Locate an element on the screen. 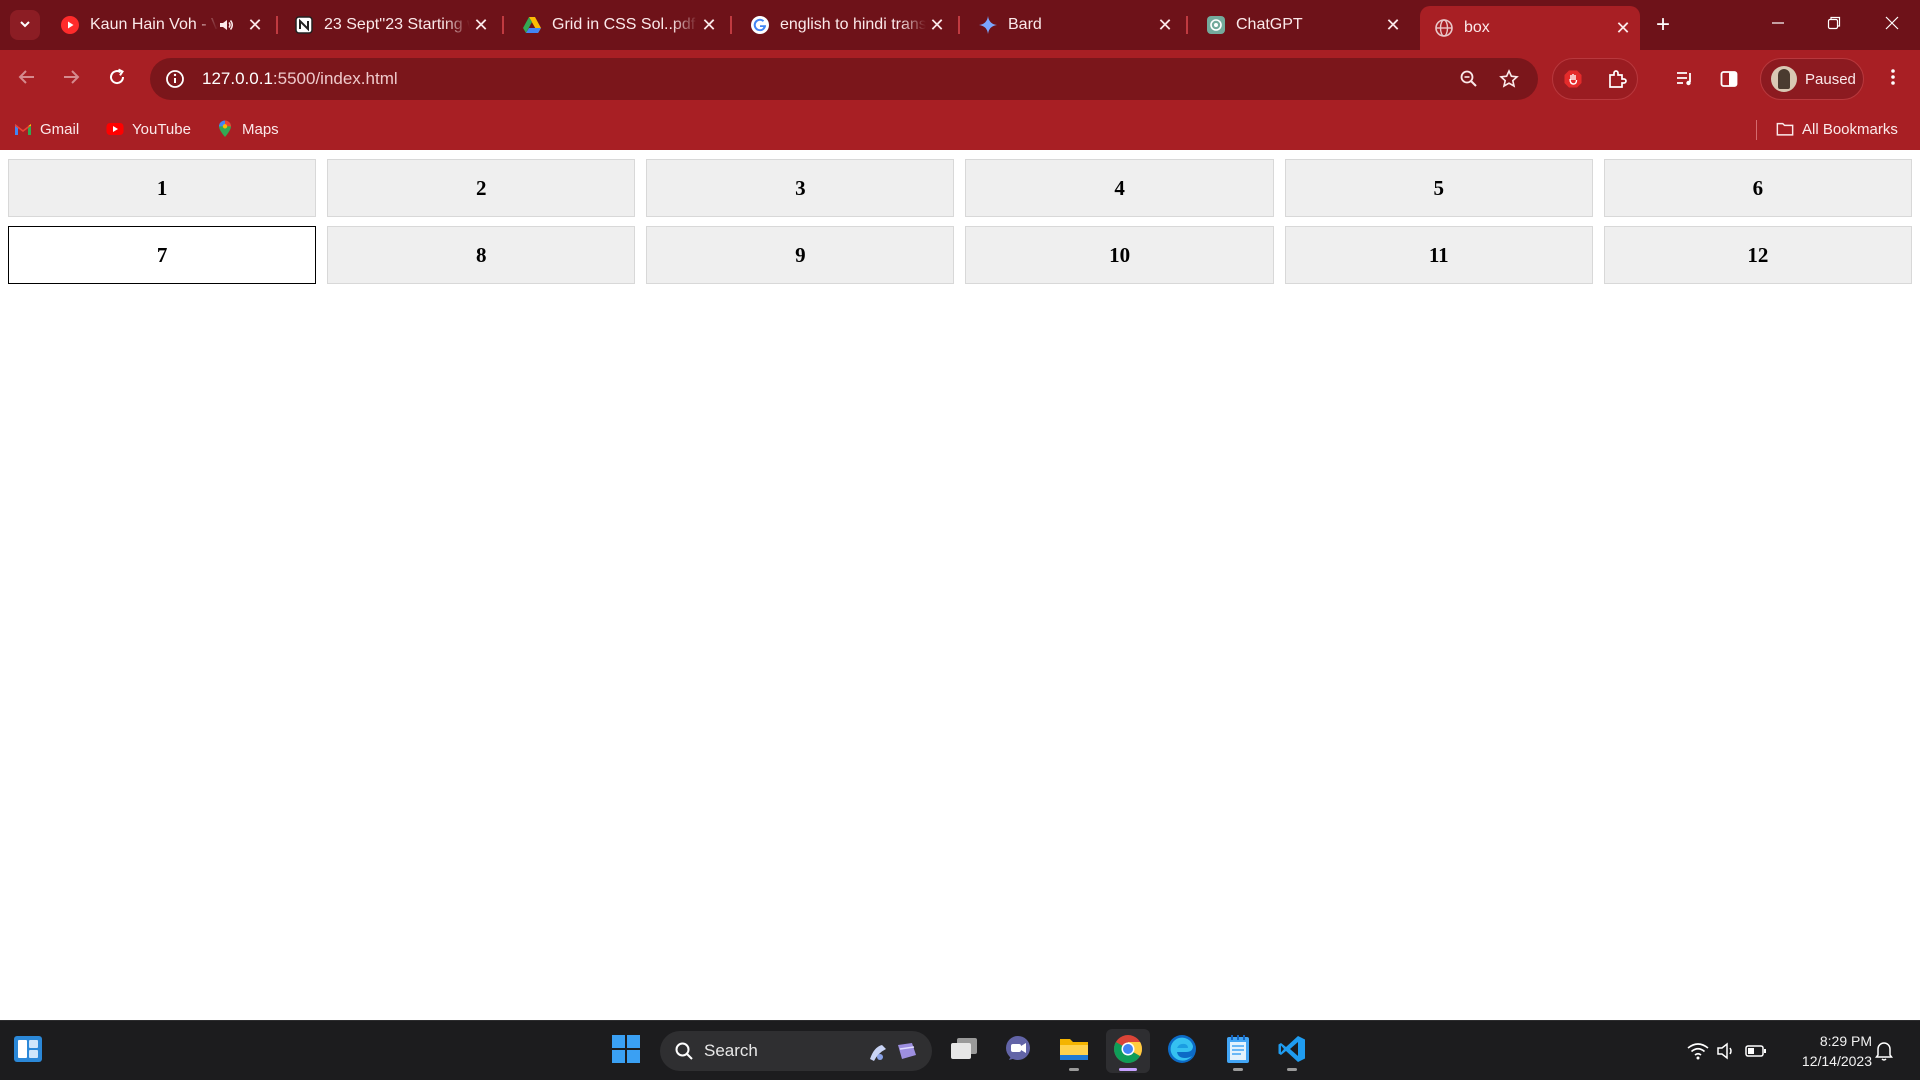 Image resolution: width=1920 pixels, height=1080 pixels. reload-button is located at coordinates (117, 79).